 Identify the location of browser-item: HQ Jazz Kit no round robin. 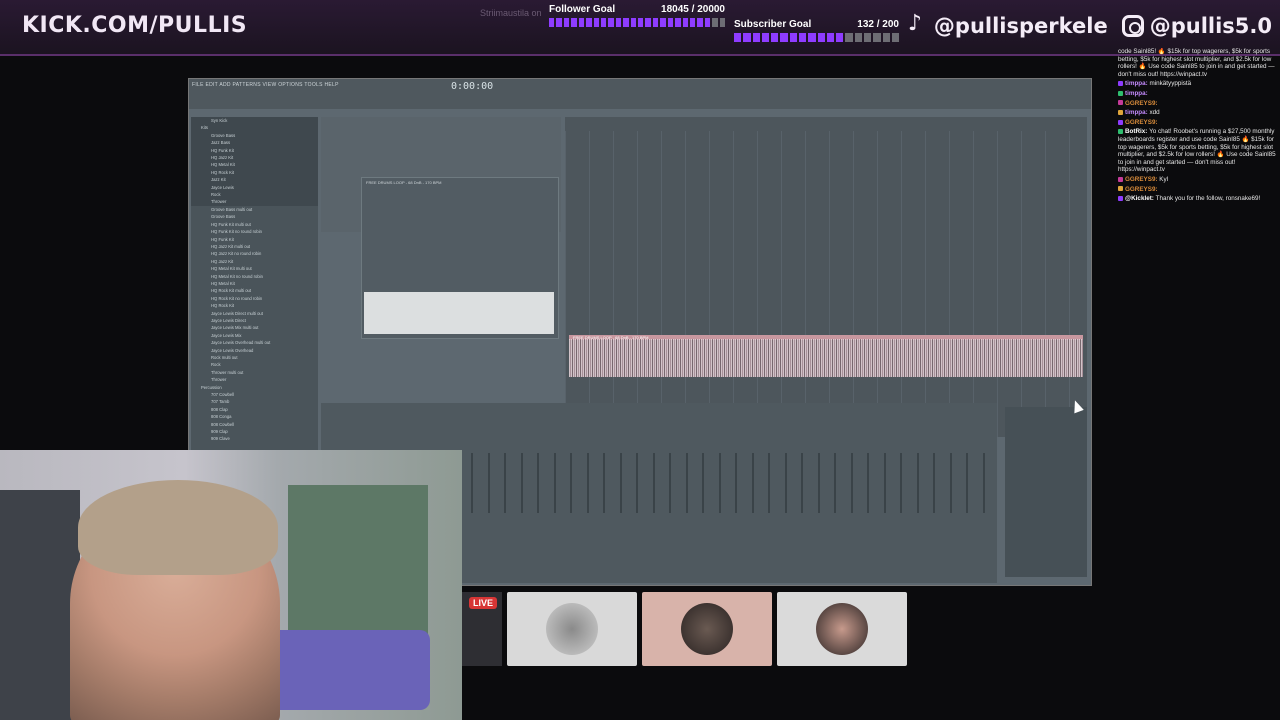
(254, 253).